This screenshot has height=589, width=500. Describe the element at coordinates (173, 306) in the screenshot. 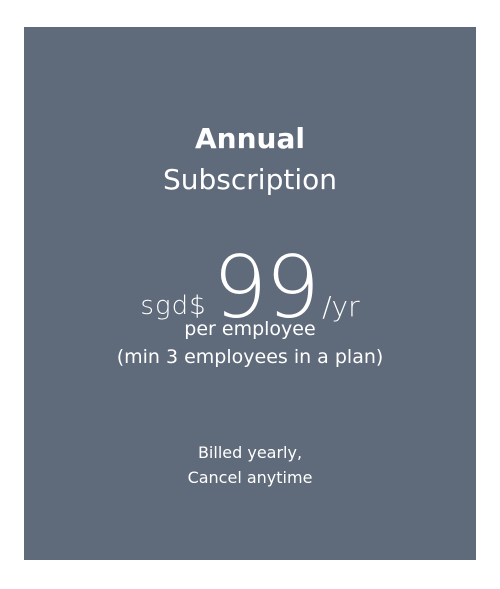

I see `price-currency: sgd$` at that location.